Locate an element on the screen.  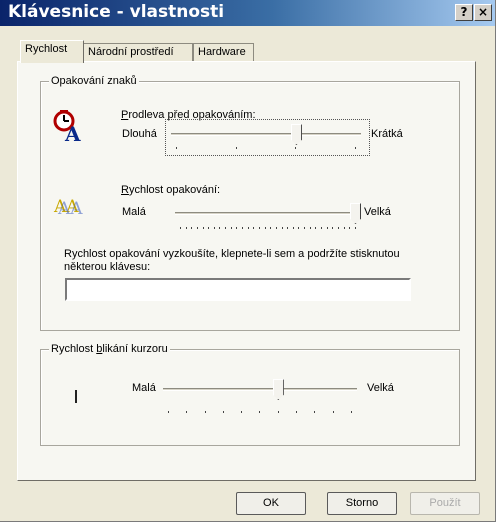
delay-slider-ticks is located at coordinates (266, 148).